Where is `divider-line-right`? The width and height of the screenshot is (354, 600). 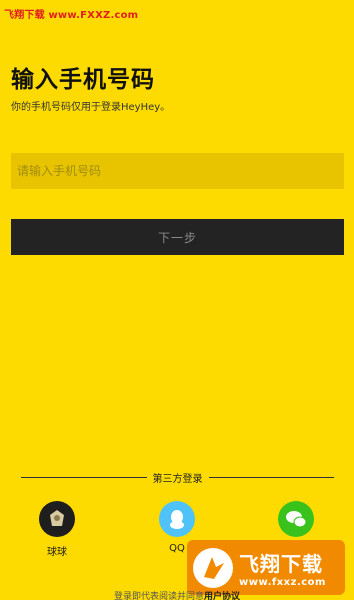
divider-line-right is located at coordinates (271, 477).